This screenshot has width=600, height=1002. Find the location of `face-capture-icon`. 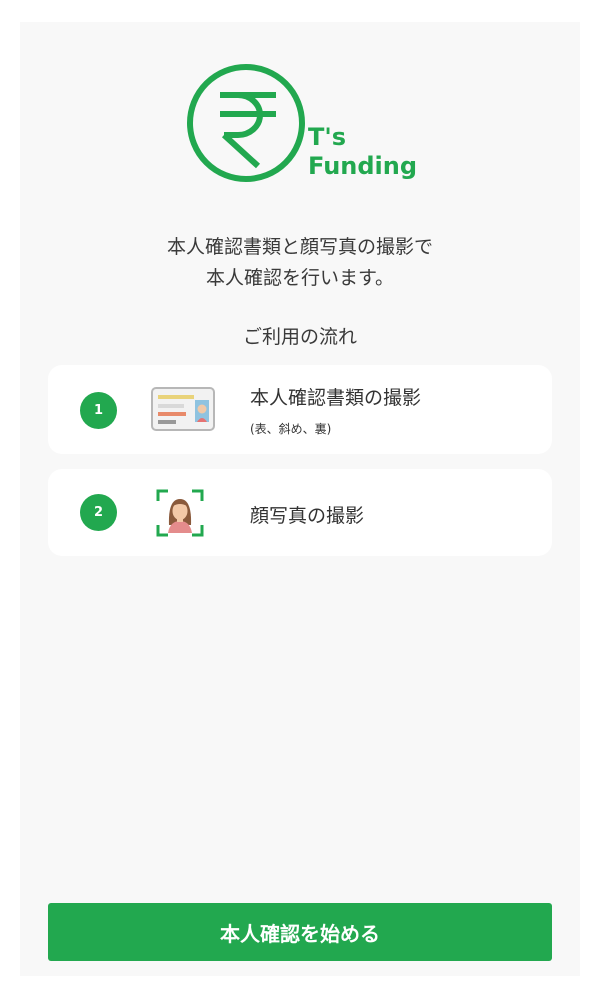

face-capture-icon is located at coordinates (180, 515).